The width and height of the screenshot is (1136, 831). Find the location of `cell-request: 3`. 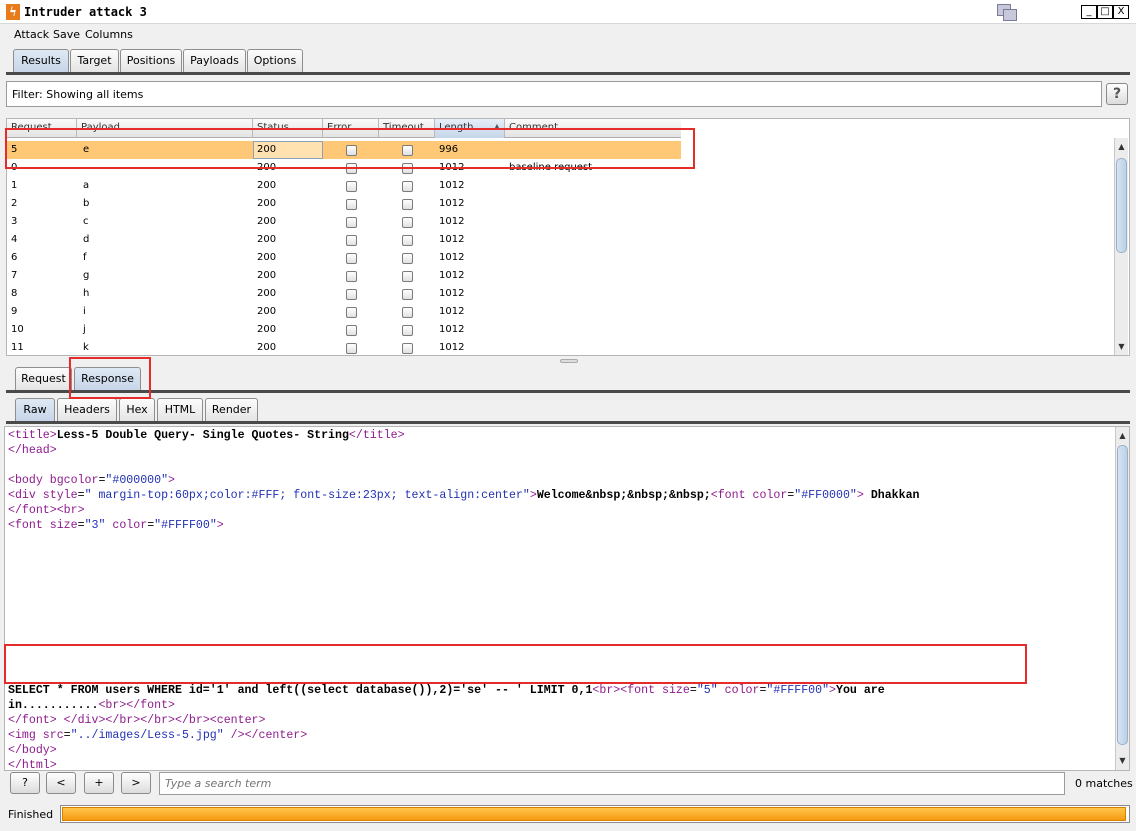

cell-request: 3 is located at coordinates (14, 221).